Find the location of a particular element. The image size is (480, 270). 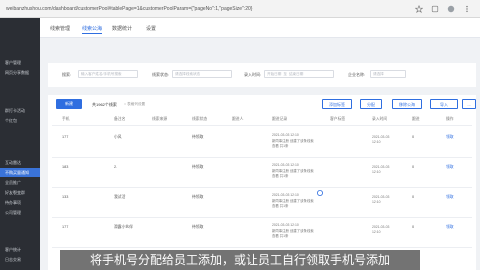

entry-time-label: 录入时间: is located at coordinates (253, 74).